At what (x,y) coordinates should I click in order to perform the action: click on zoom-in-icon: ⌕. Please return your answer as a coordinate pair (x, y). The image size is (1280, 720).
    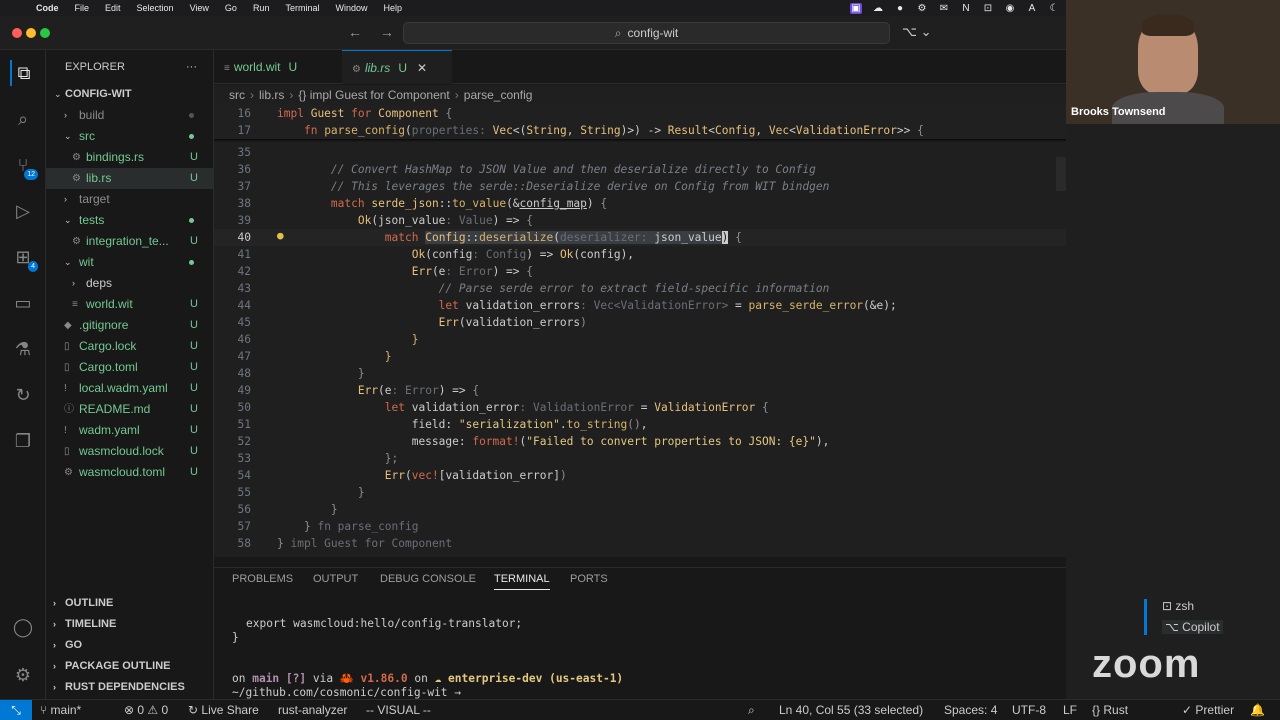
    Looking at the image, I should click on (751, 710).